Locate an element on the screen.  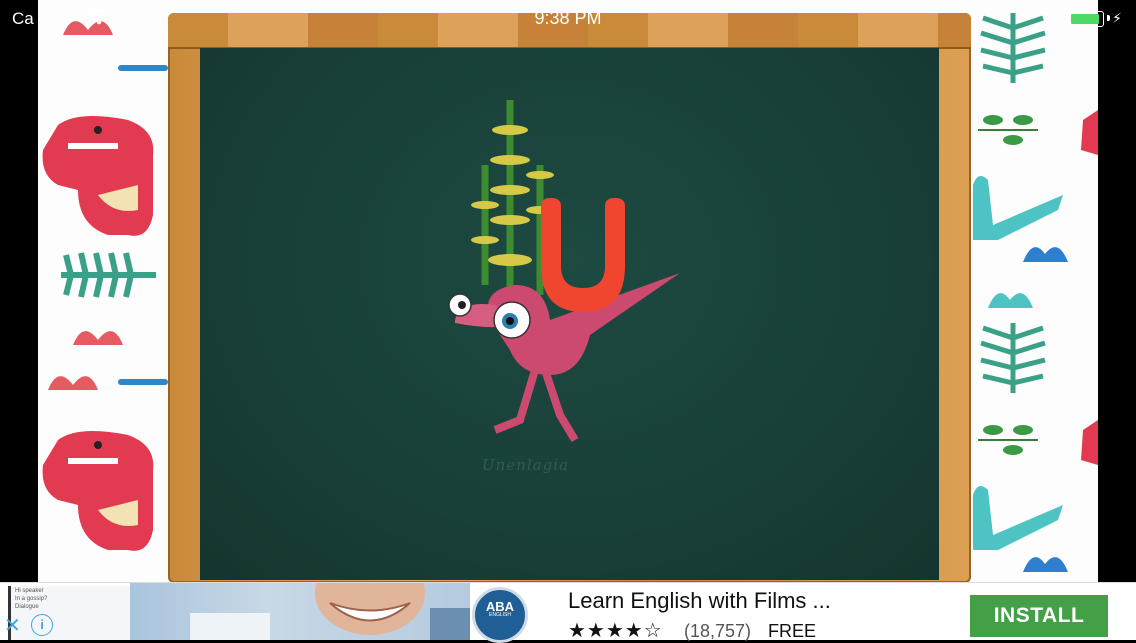
dinosaur-name-label: Unenlagia is located at coordinates (525, 465).